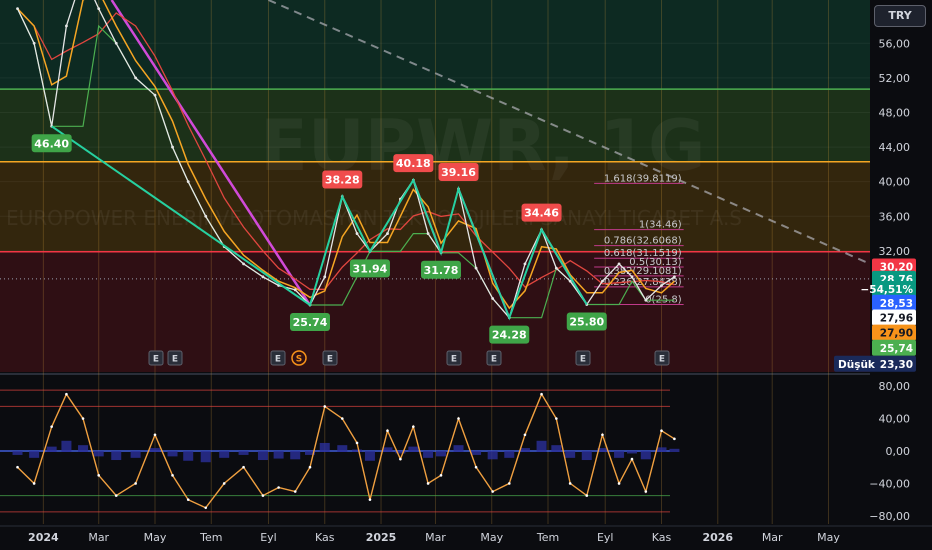 This screenshot has width=932, height=550. Describe the element at coordinates (896, 365) in the screenshot. I see `low-tag-value: 23,30` at that location.